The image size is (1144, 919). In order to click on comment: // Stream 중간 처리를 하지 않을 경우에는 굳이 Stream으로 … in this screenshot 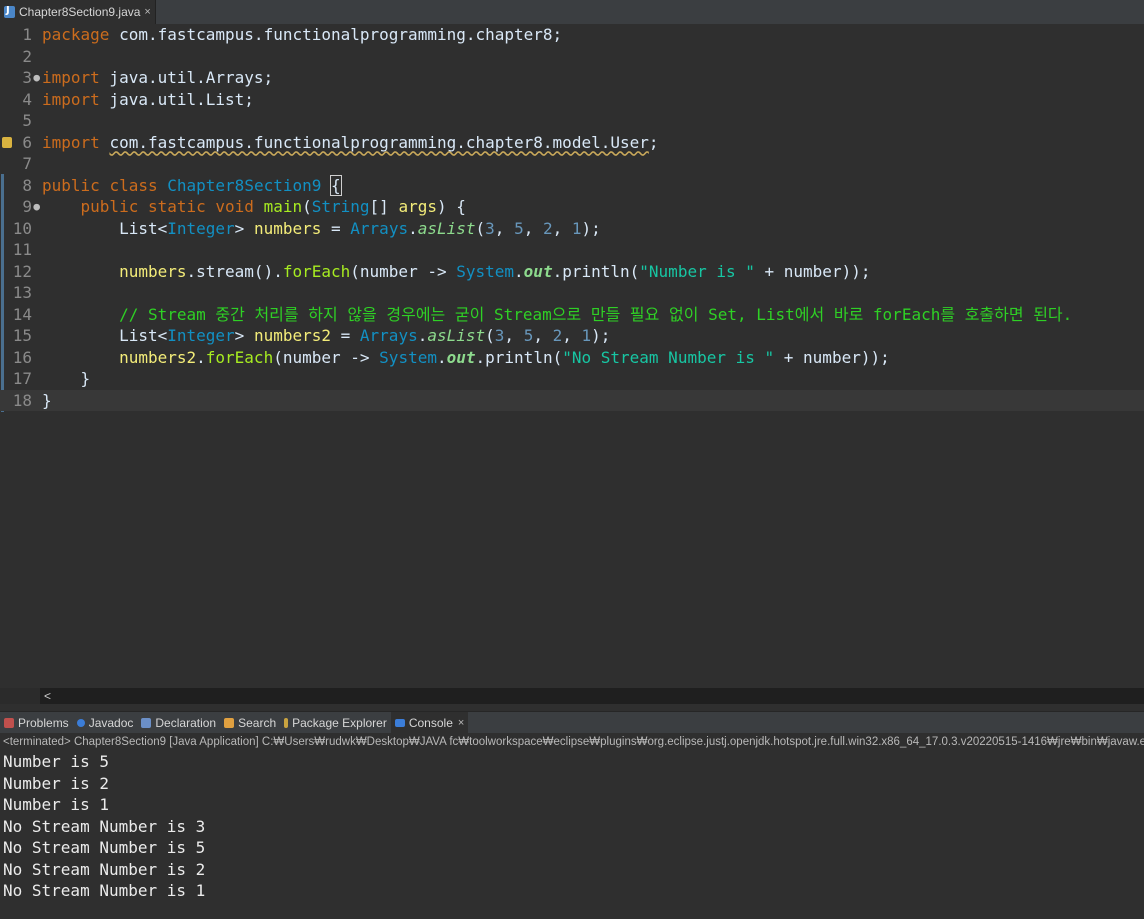, I will do `click(596, 314)`.